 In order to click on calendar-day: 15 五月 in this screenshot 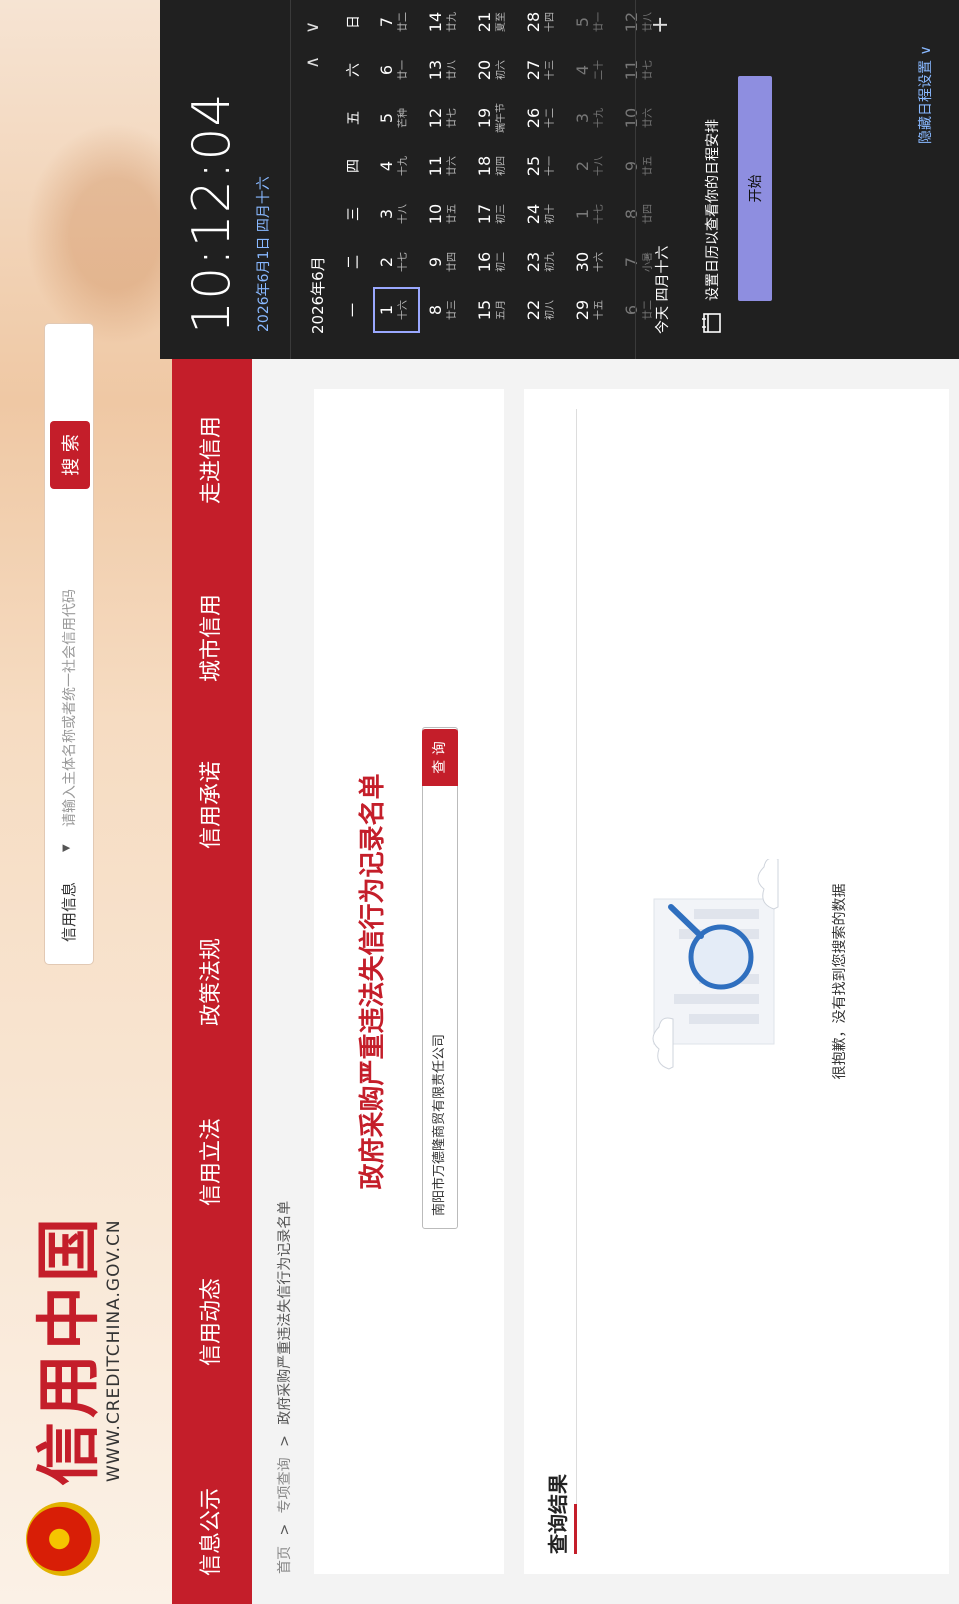, I will do `click(494, 310)`.